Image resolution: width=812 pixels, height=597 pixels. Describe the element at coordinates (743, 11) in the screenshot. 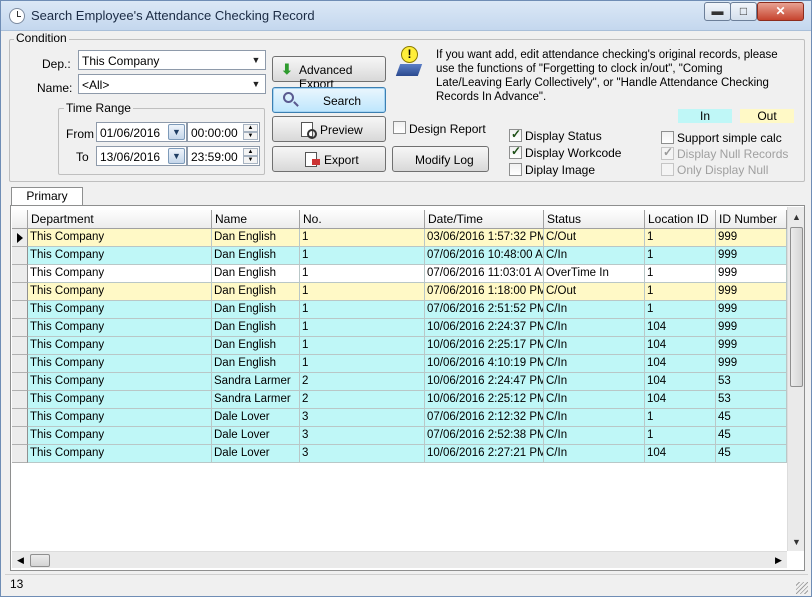

I see `maximize-button: □` at that location.